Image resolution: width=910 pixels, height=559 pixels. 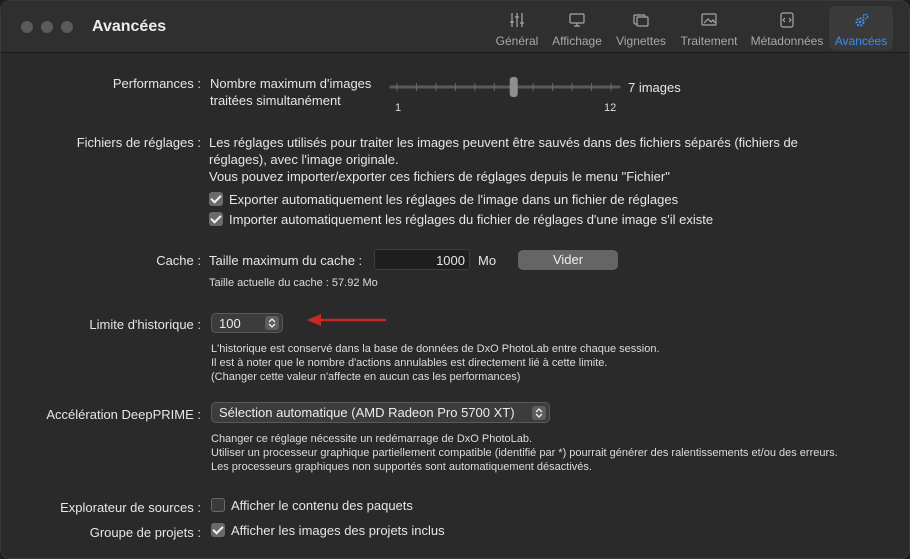 I want to click on tab-label: Affichage, so click(x=577, y=41).